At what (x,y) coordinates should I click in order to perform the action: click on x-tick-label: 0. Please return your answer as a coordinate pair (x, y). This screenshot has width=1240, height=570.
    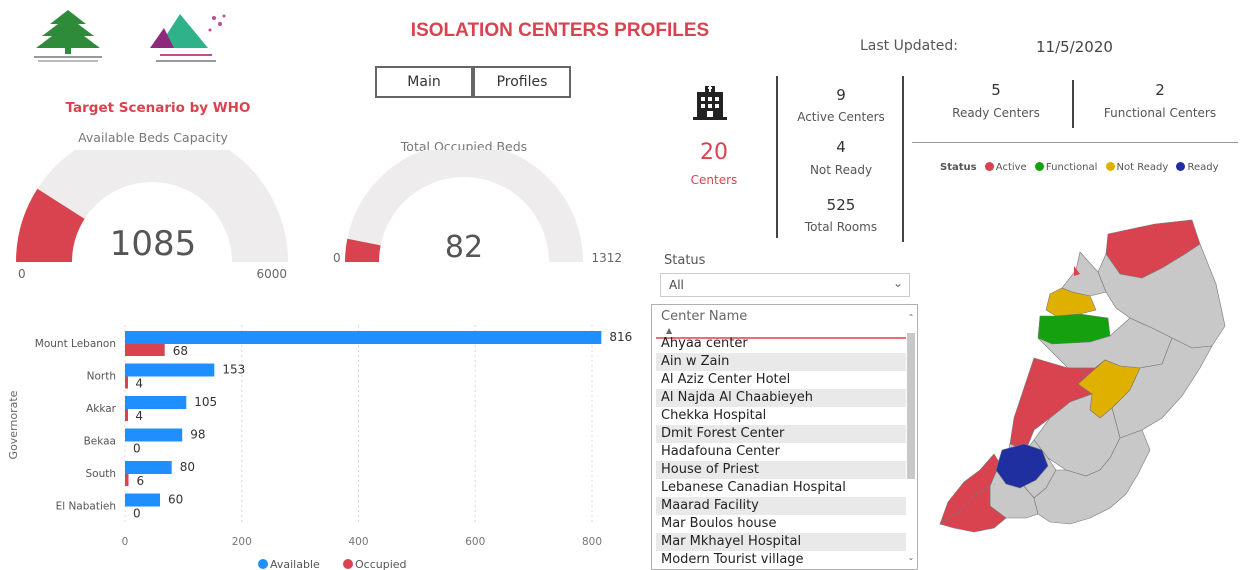
    Looking at the image, I should click on (125, 542).